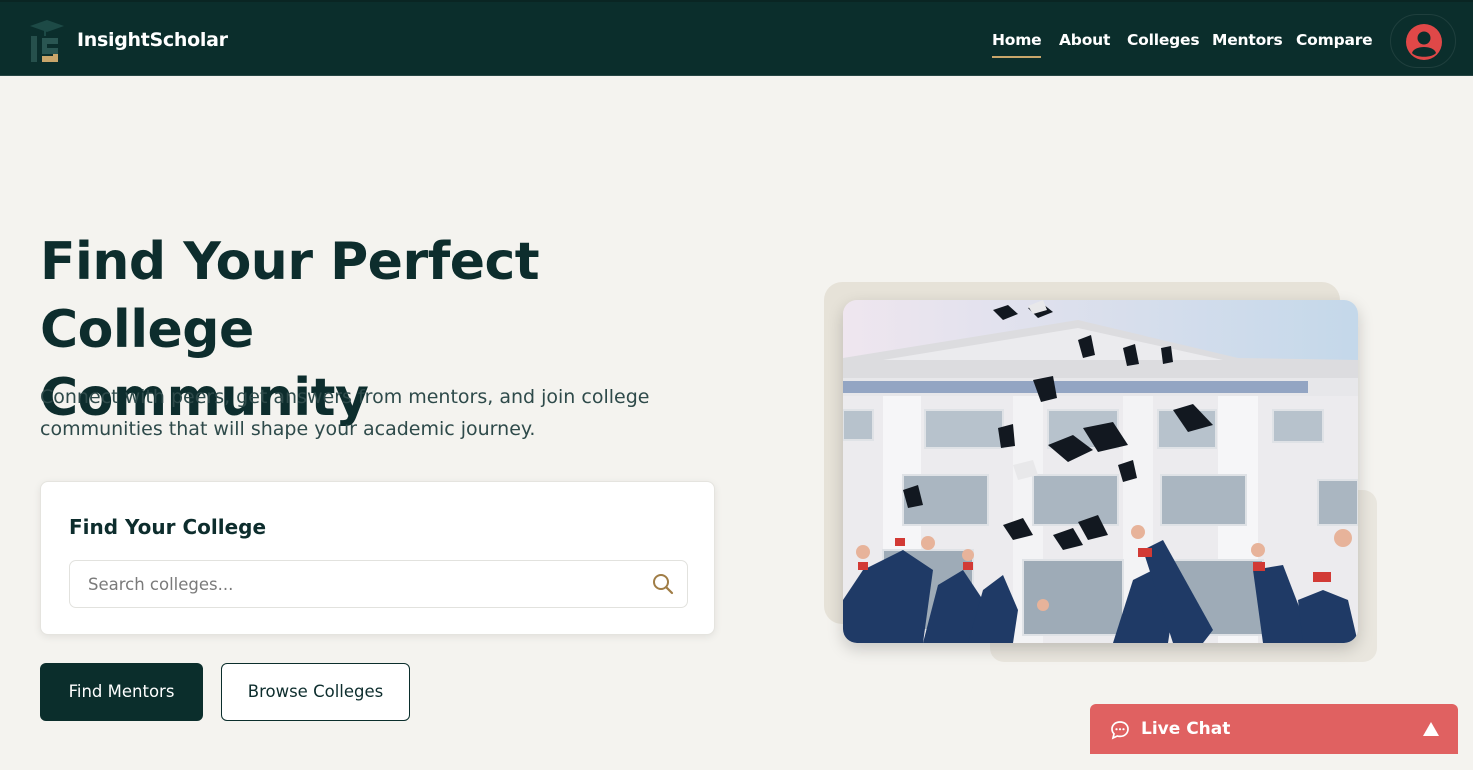 Image resolution: width=1473 pixels, height=770 pixels. I want to click on graduation-cap-logo, so click(47, 41).